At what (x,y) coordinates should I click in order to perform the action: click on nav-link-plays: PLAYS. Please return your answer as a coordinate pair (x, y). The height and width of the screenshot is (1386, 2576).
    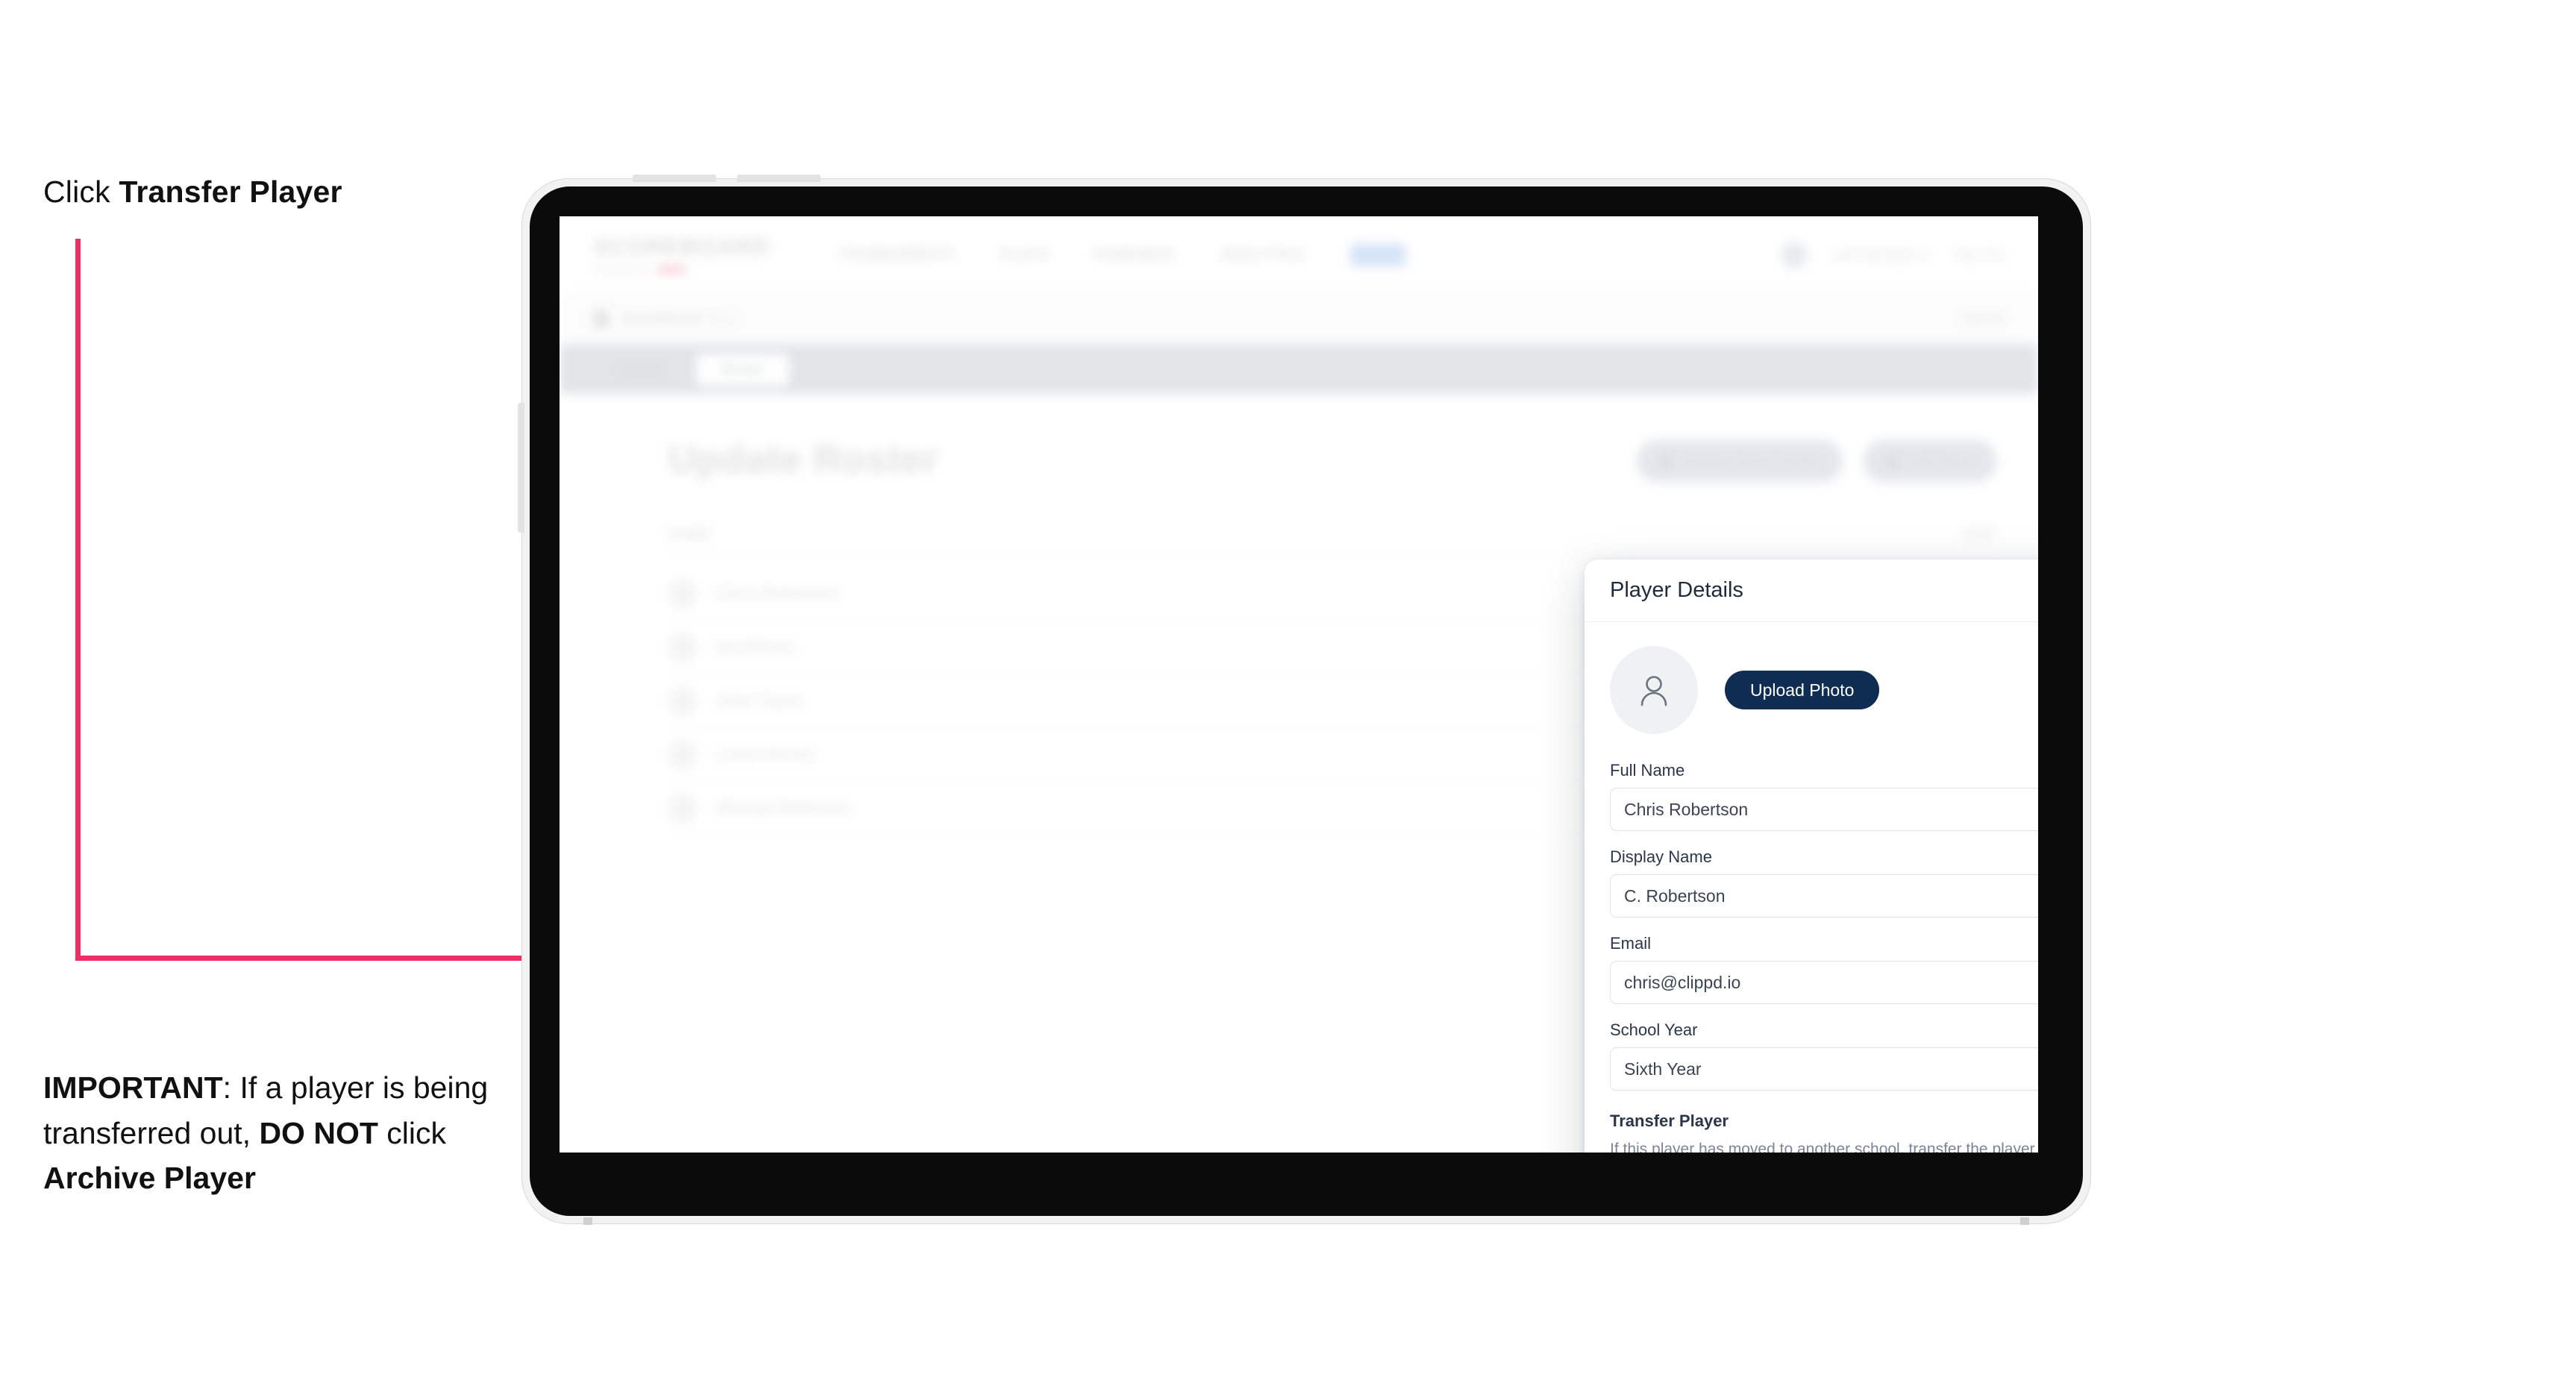
    Looking at the image, I should click on (1024, 255).